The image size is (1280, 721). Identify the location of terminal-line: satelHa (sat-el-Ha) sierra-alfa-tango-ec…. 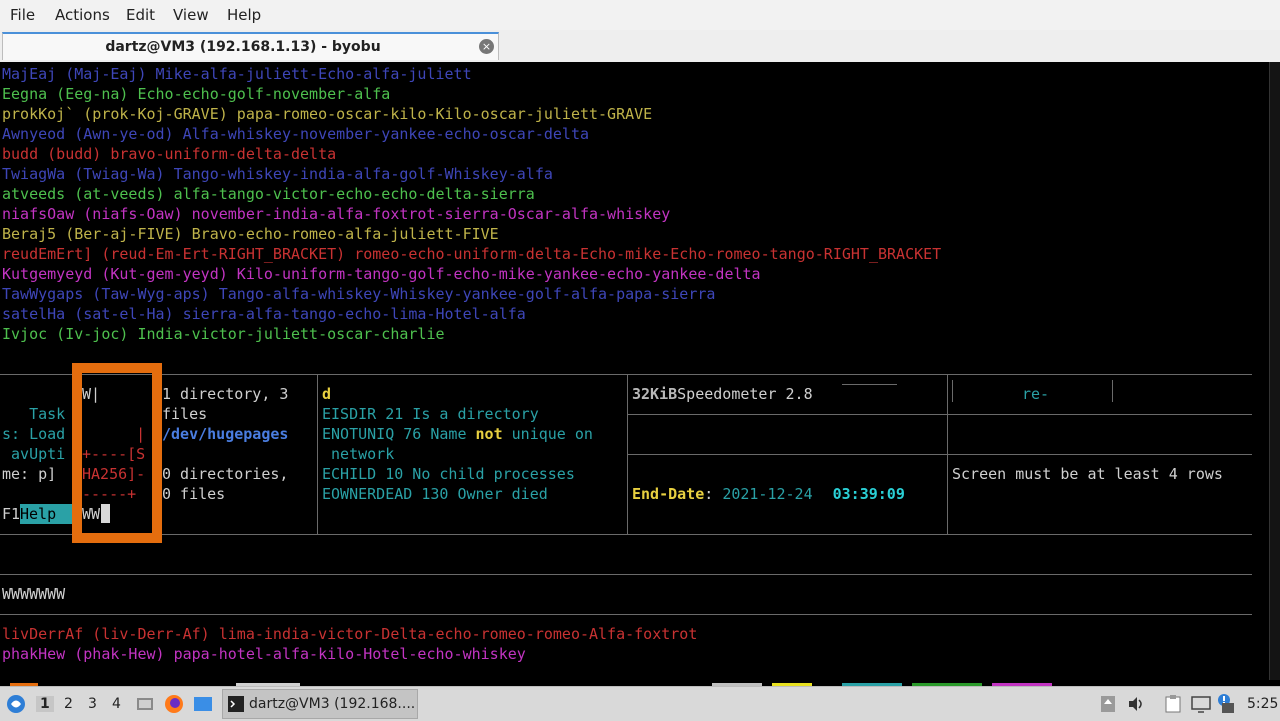
(264, 314).